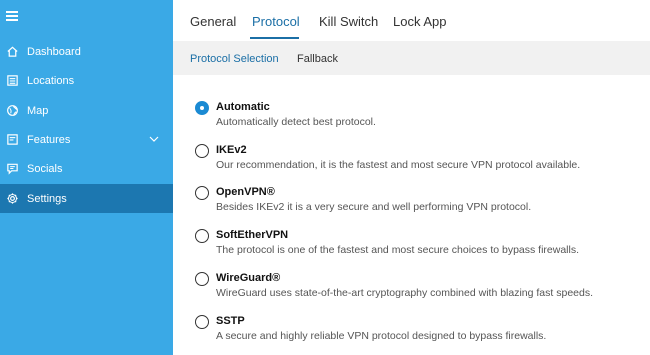 This screenshot has height=355, width=650. I want to click on sidebar-item-label: Settings, so click(47, 198).